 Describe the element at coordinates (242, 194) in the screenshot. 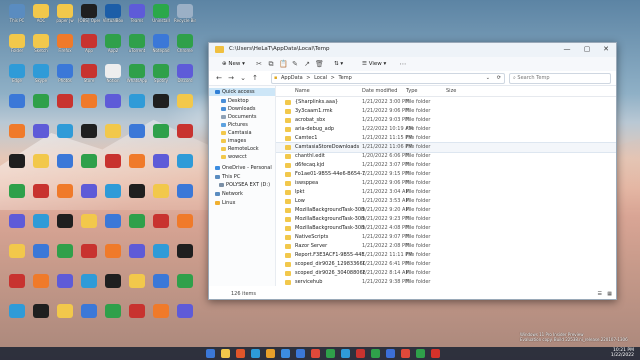

I see `nav-item: Network` at that location.